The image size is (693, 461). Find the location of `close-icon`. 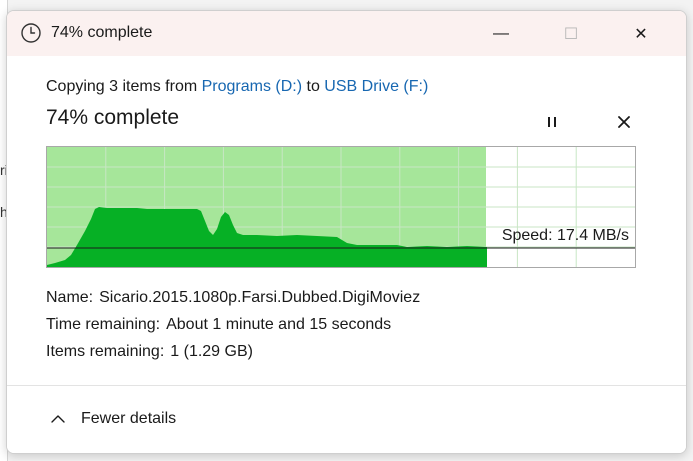

close-icon is located at coordinates (624, 122).